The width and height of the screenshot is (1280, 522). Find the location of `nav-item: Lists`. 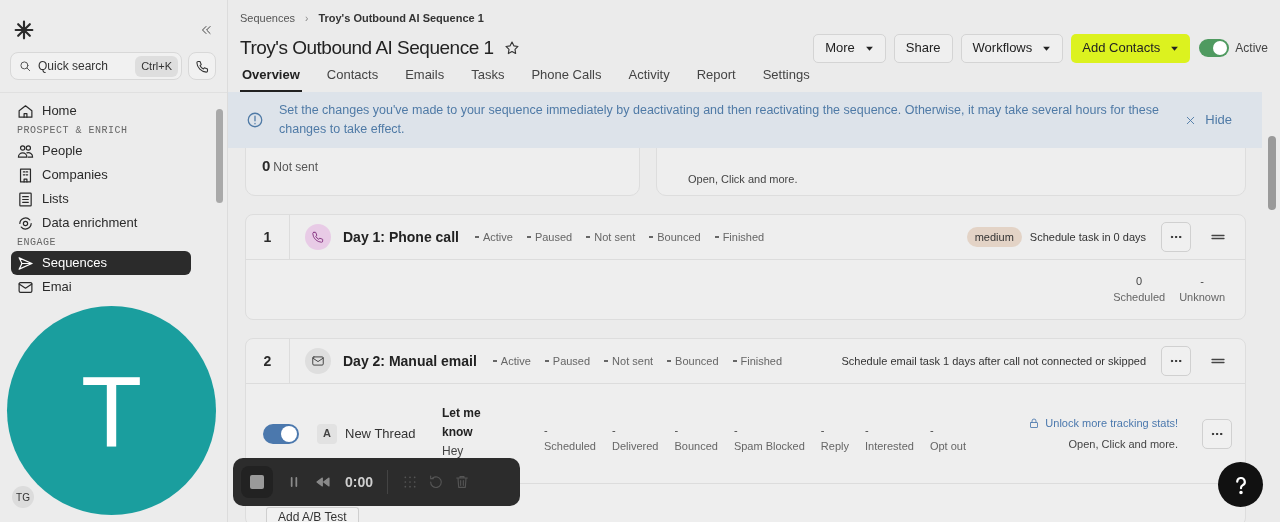

nav-item: Lists is located at coordinates (41, 199).